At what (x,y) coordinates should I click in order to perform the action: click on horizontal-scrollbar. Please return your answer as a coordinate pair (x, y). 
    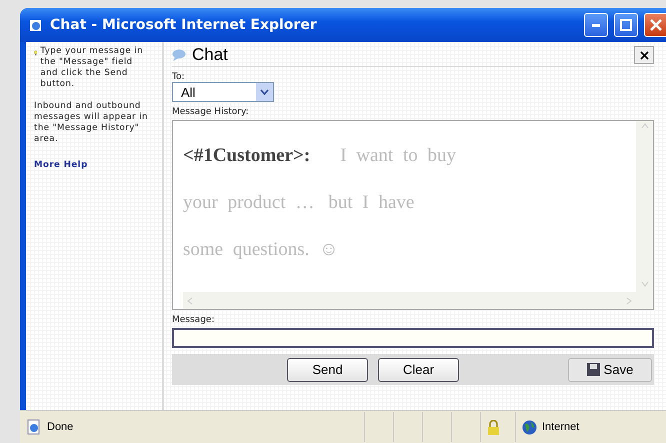
    Looking at the image, I should click on (409, 300).